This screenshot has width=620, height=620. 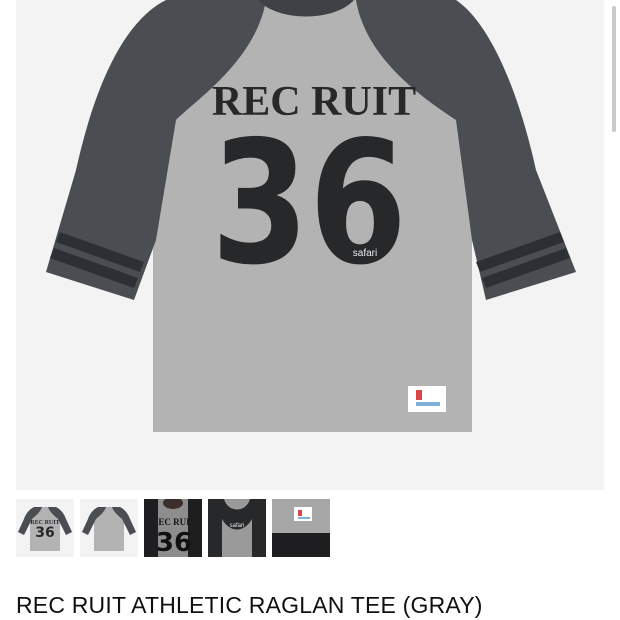 I want to click on thumbnail-strip: REC RUIT 36 EC RUI 36 safari, so click(x=173, y=528).